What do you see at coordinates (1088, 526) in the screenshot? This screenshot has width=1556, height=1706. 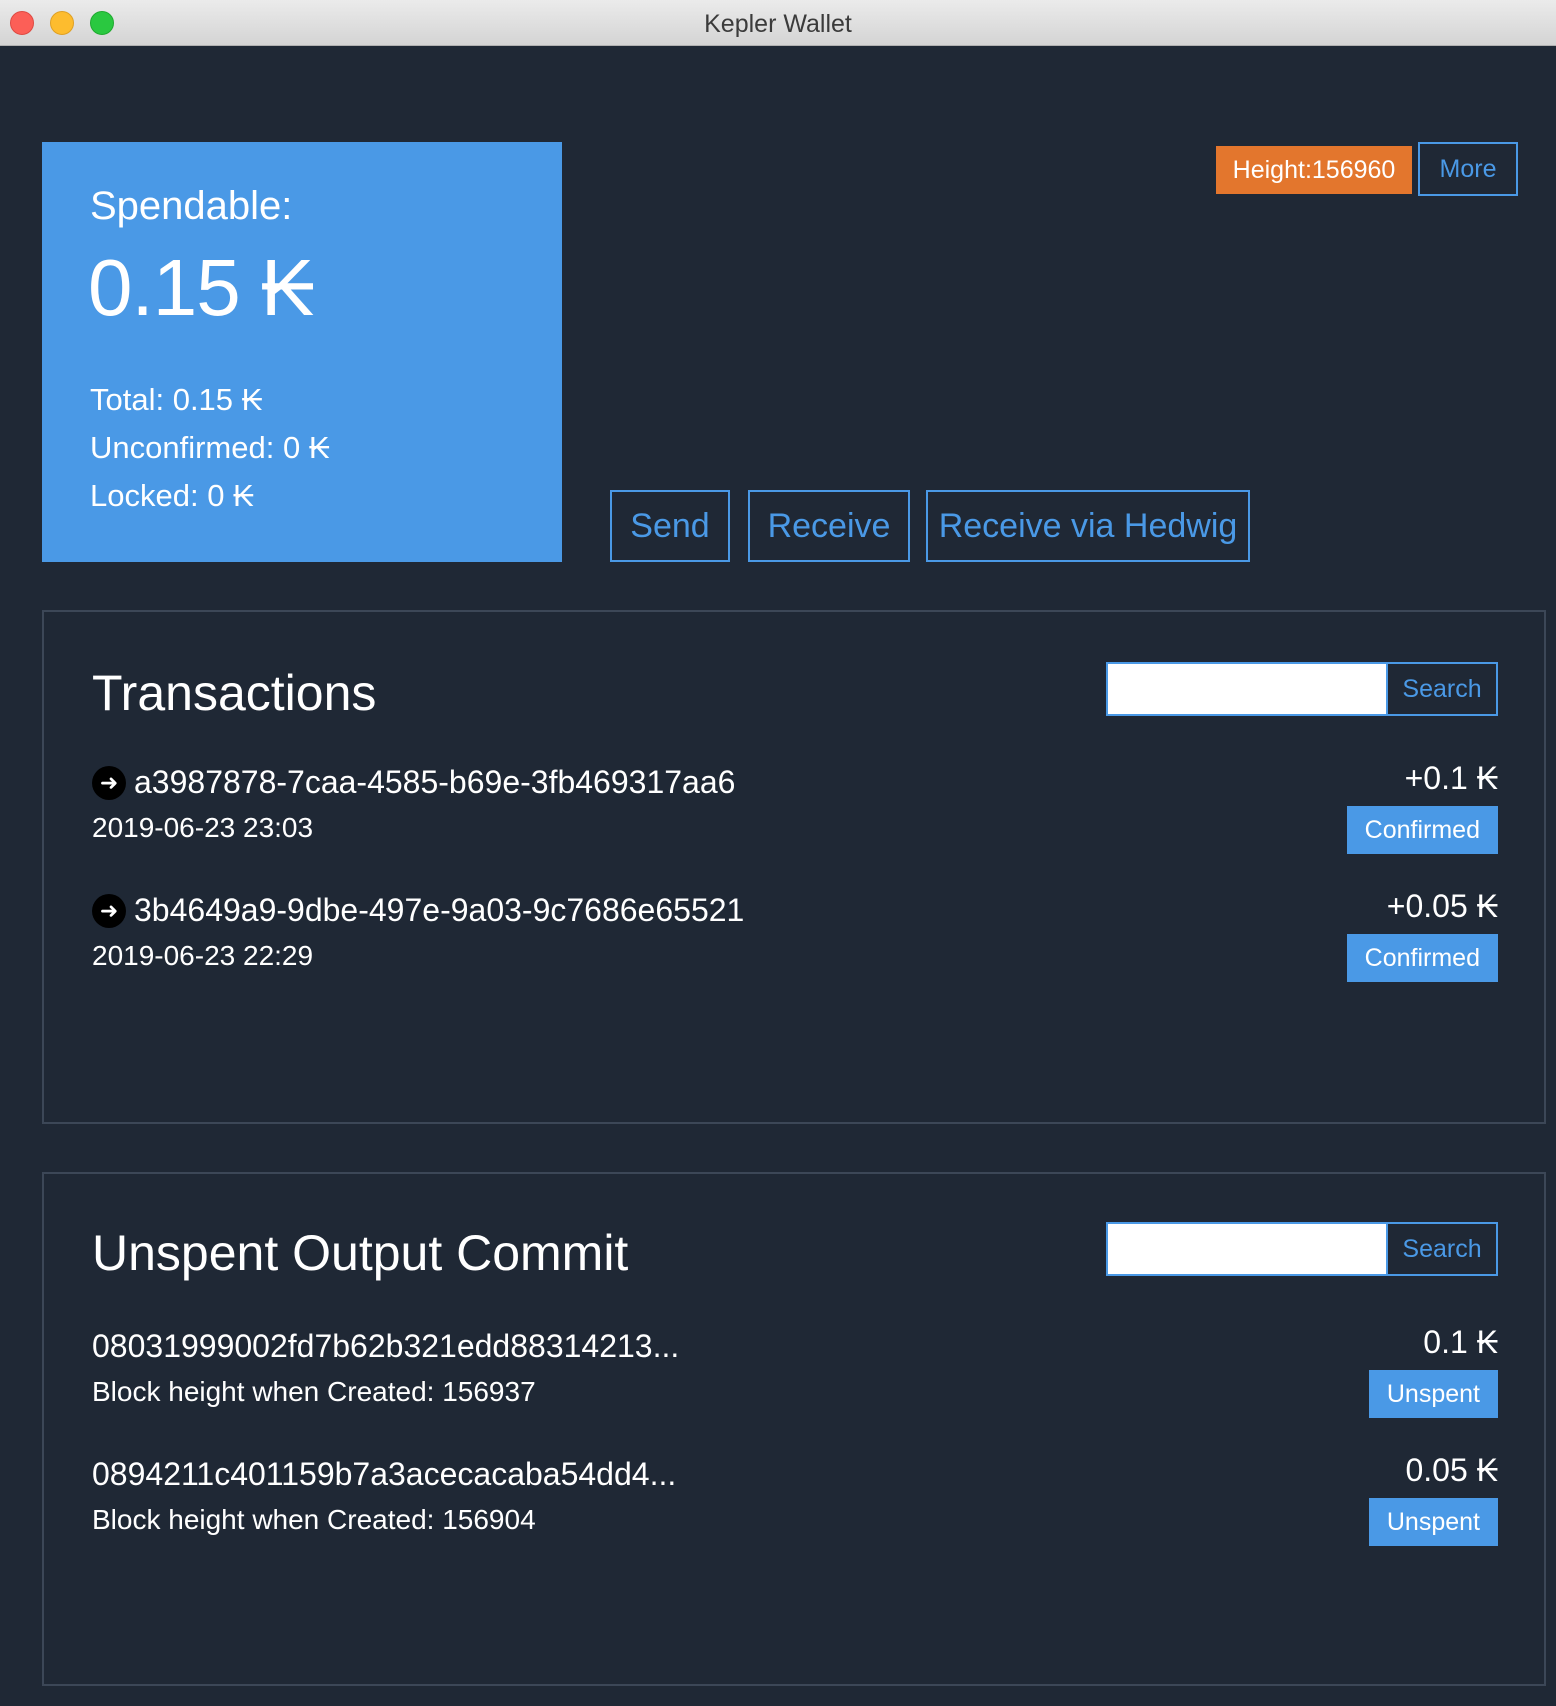 I see `receive-via-hedwig-button: Receive via Hedwig` at bounding box center [1088, 526].